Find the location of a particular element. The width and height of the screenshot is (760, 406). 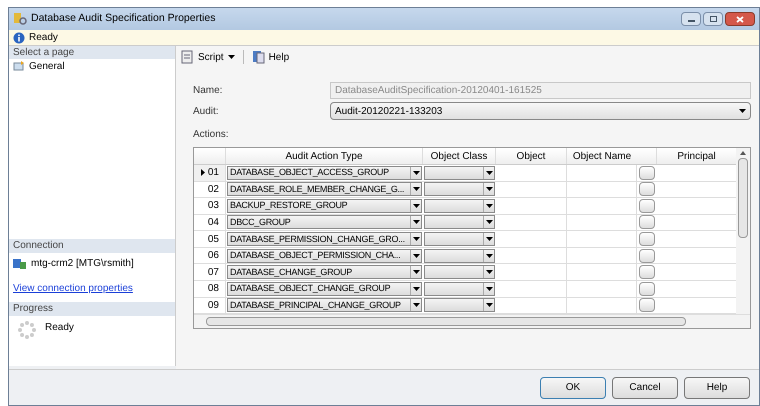

column-header: Principal is located at coordinates (696, 156).